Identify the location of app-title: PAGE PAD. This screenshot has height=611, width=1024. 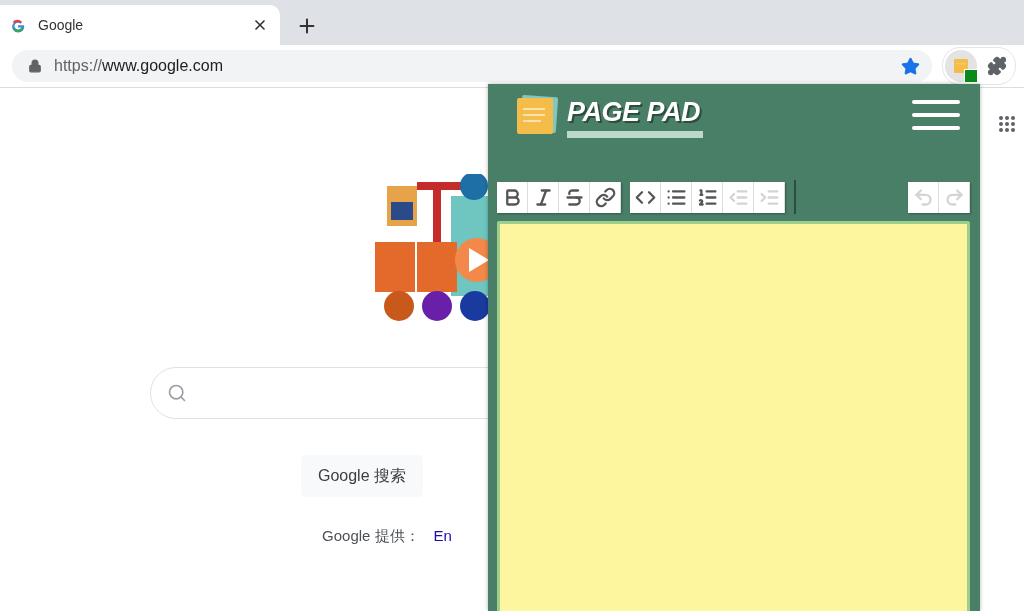
(634, 112).